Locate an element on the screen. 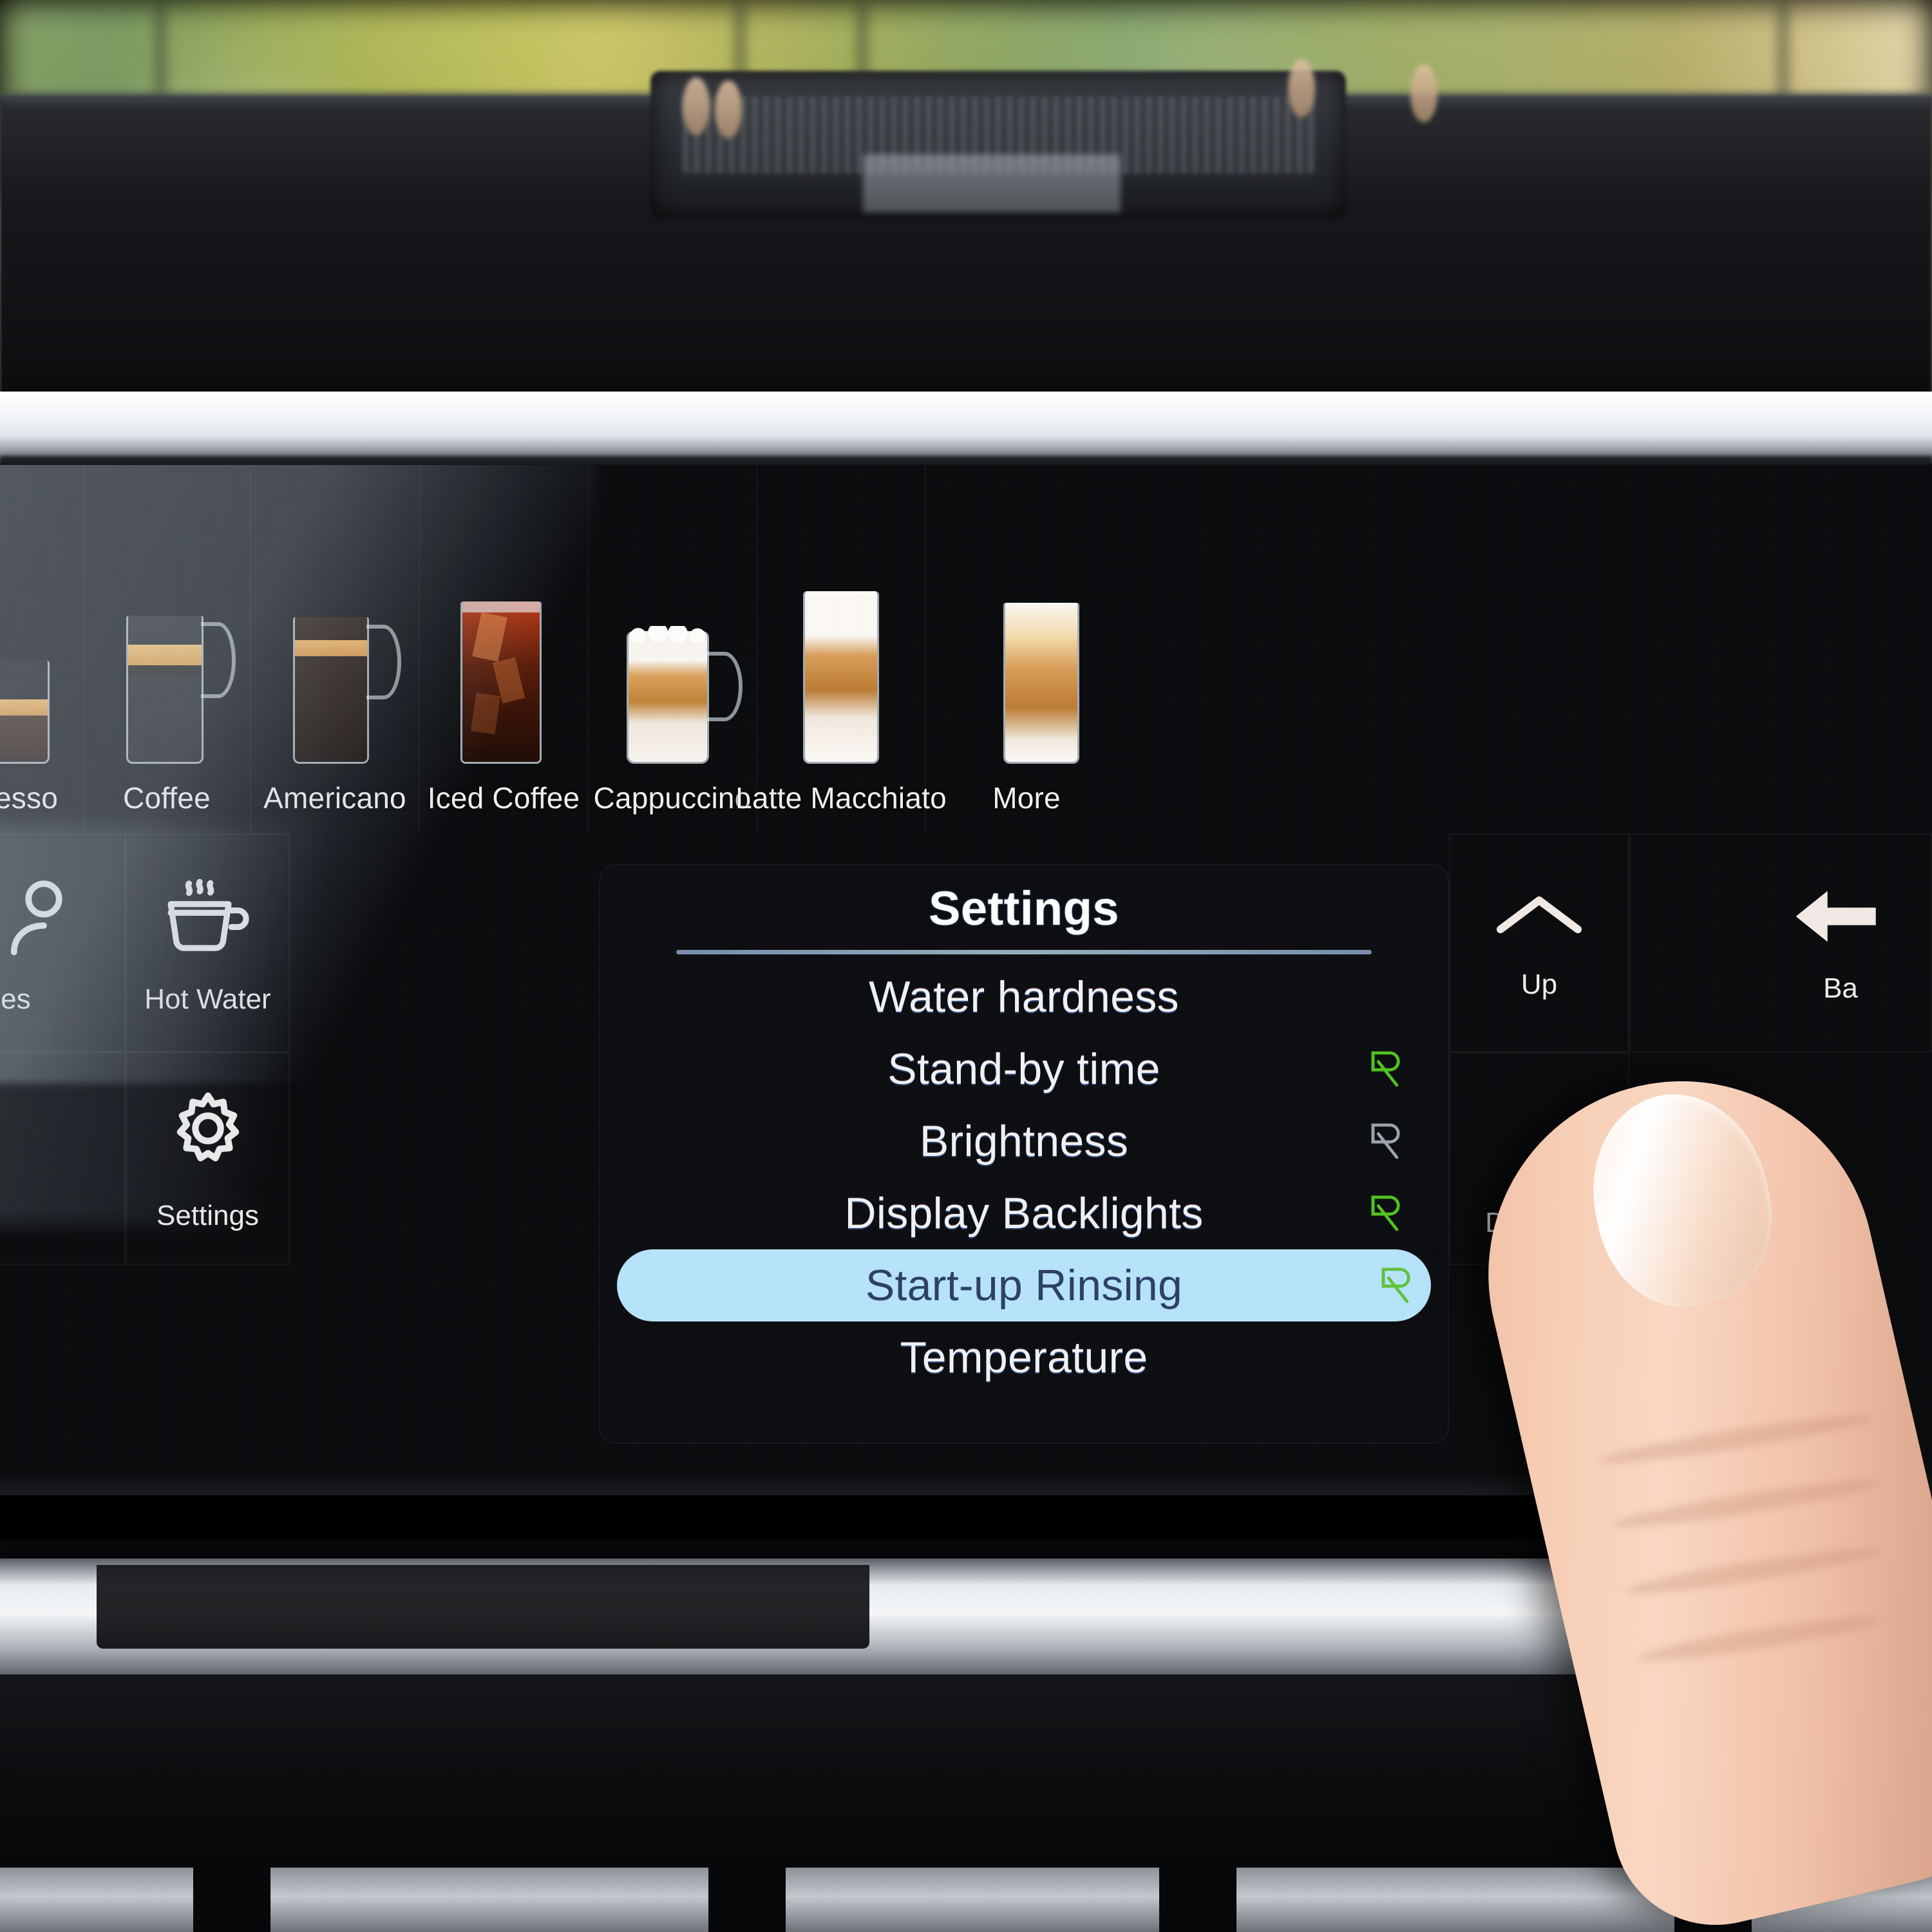  user-profile-icon is located at coordinates (36, 918).